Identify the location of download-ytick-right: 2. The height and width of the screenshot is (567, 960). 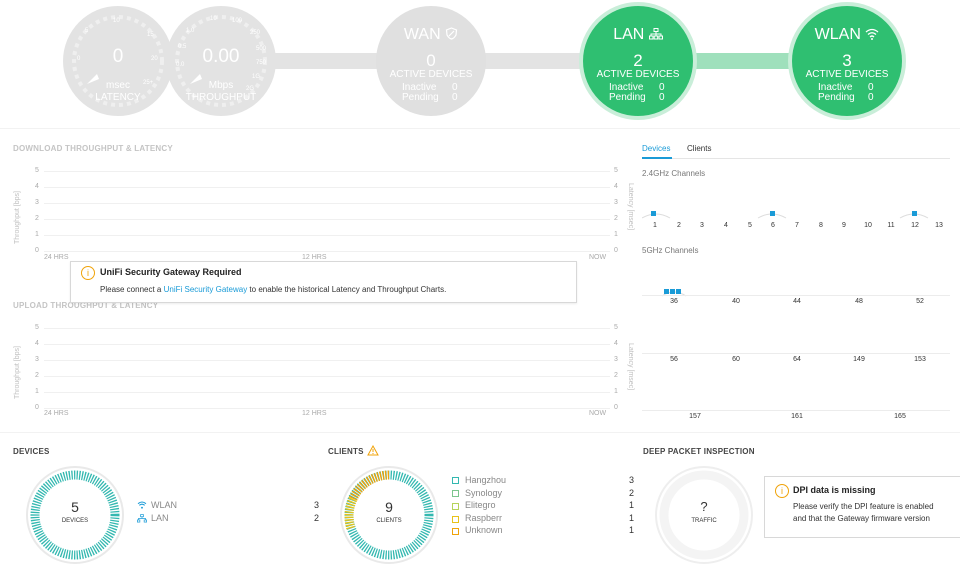
(616, 218).